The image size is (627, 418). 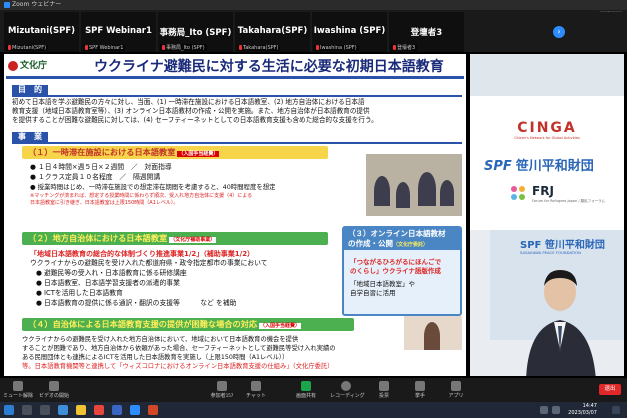 I want to click on participant-tile: Mizutani(SPF) Mizutani(SPF), so click(x=41, y=32).